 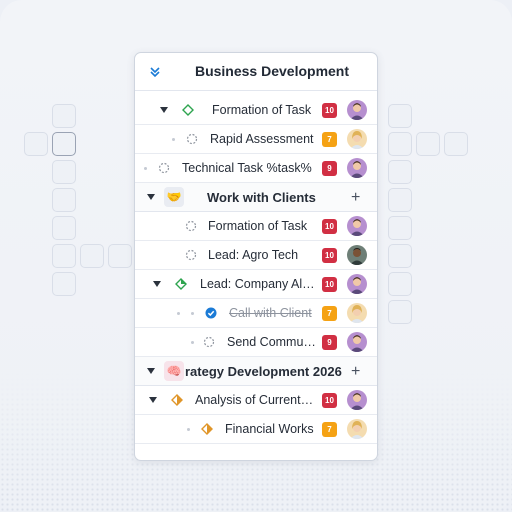 I want to click on group-label: rategy Development 2026, so click(x=263, y=371).